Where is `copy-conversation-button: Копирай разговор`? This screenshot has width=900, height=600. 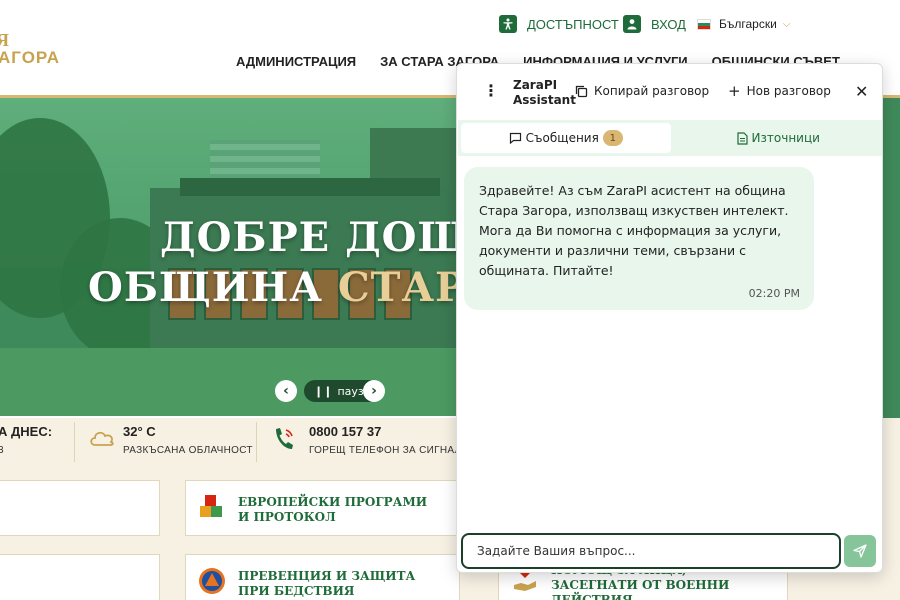 copy-conversation-button: Копирай разговор is located at coordinates (642, 91).